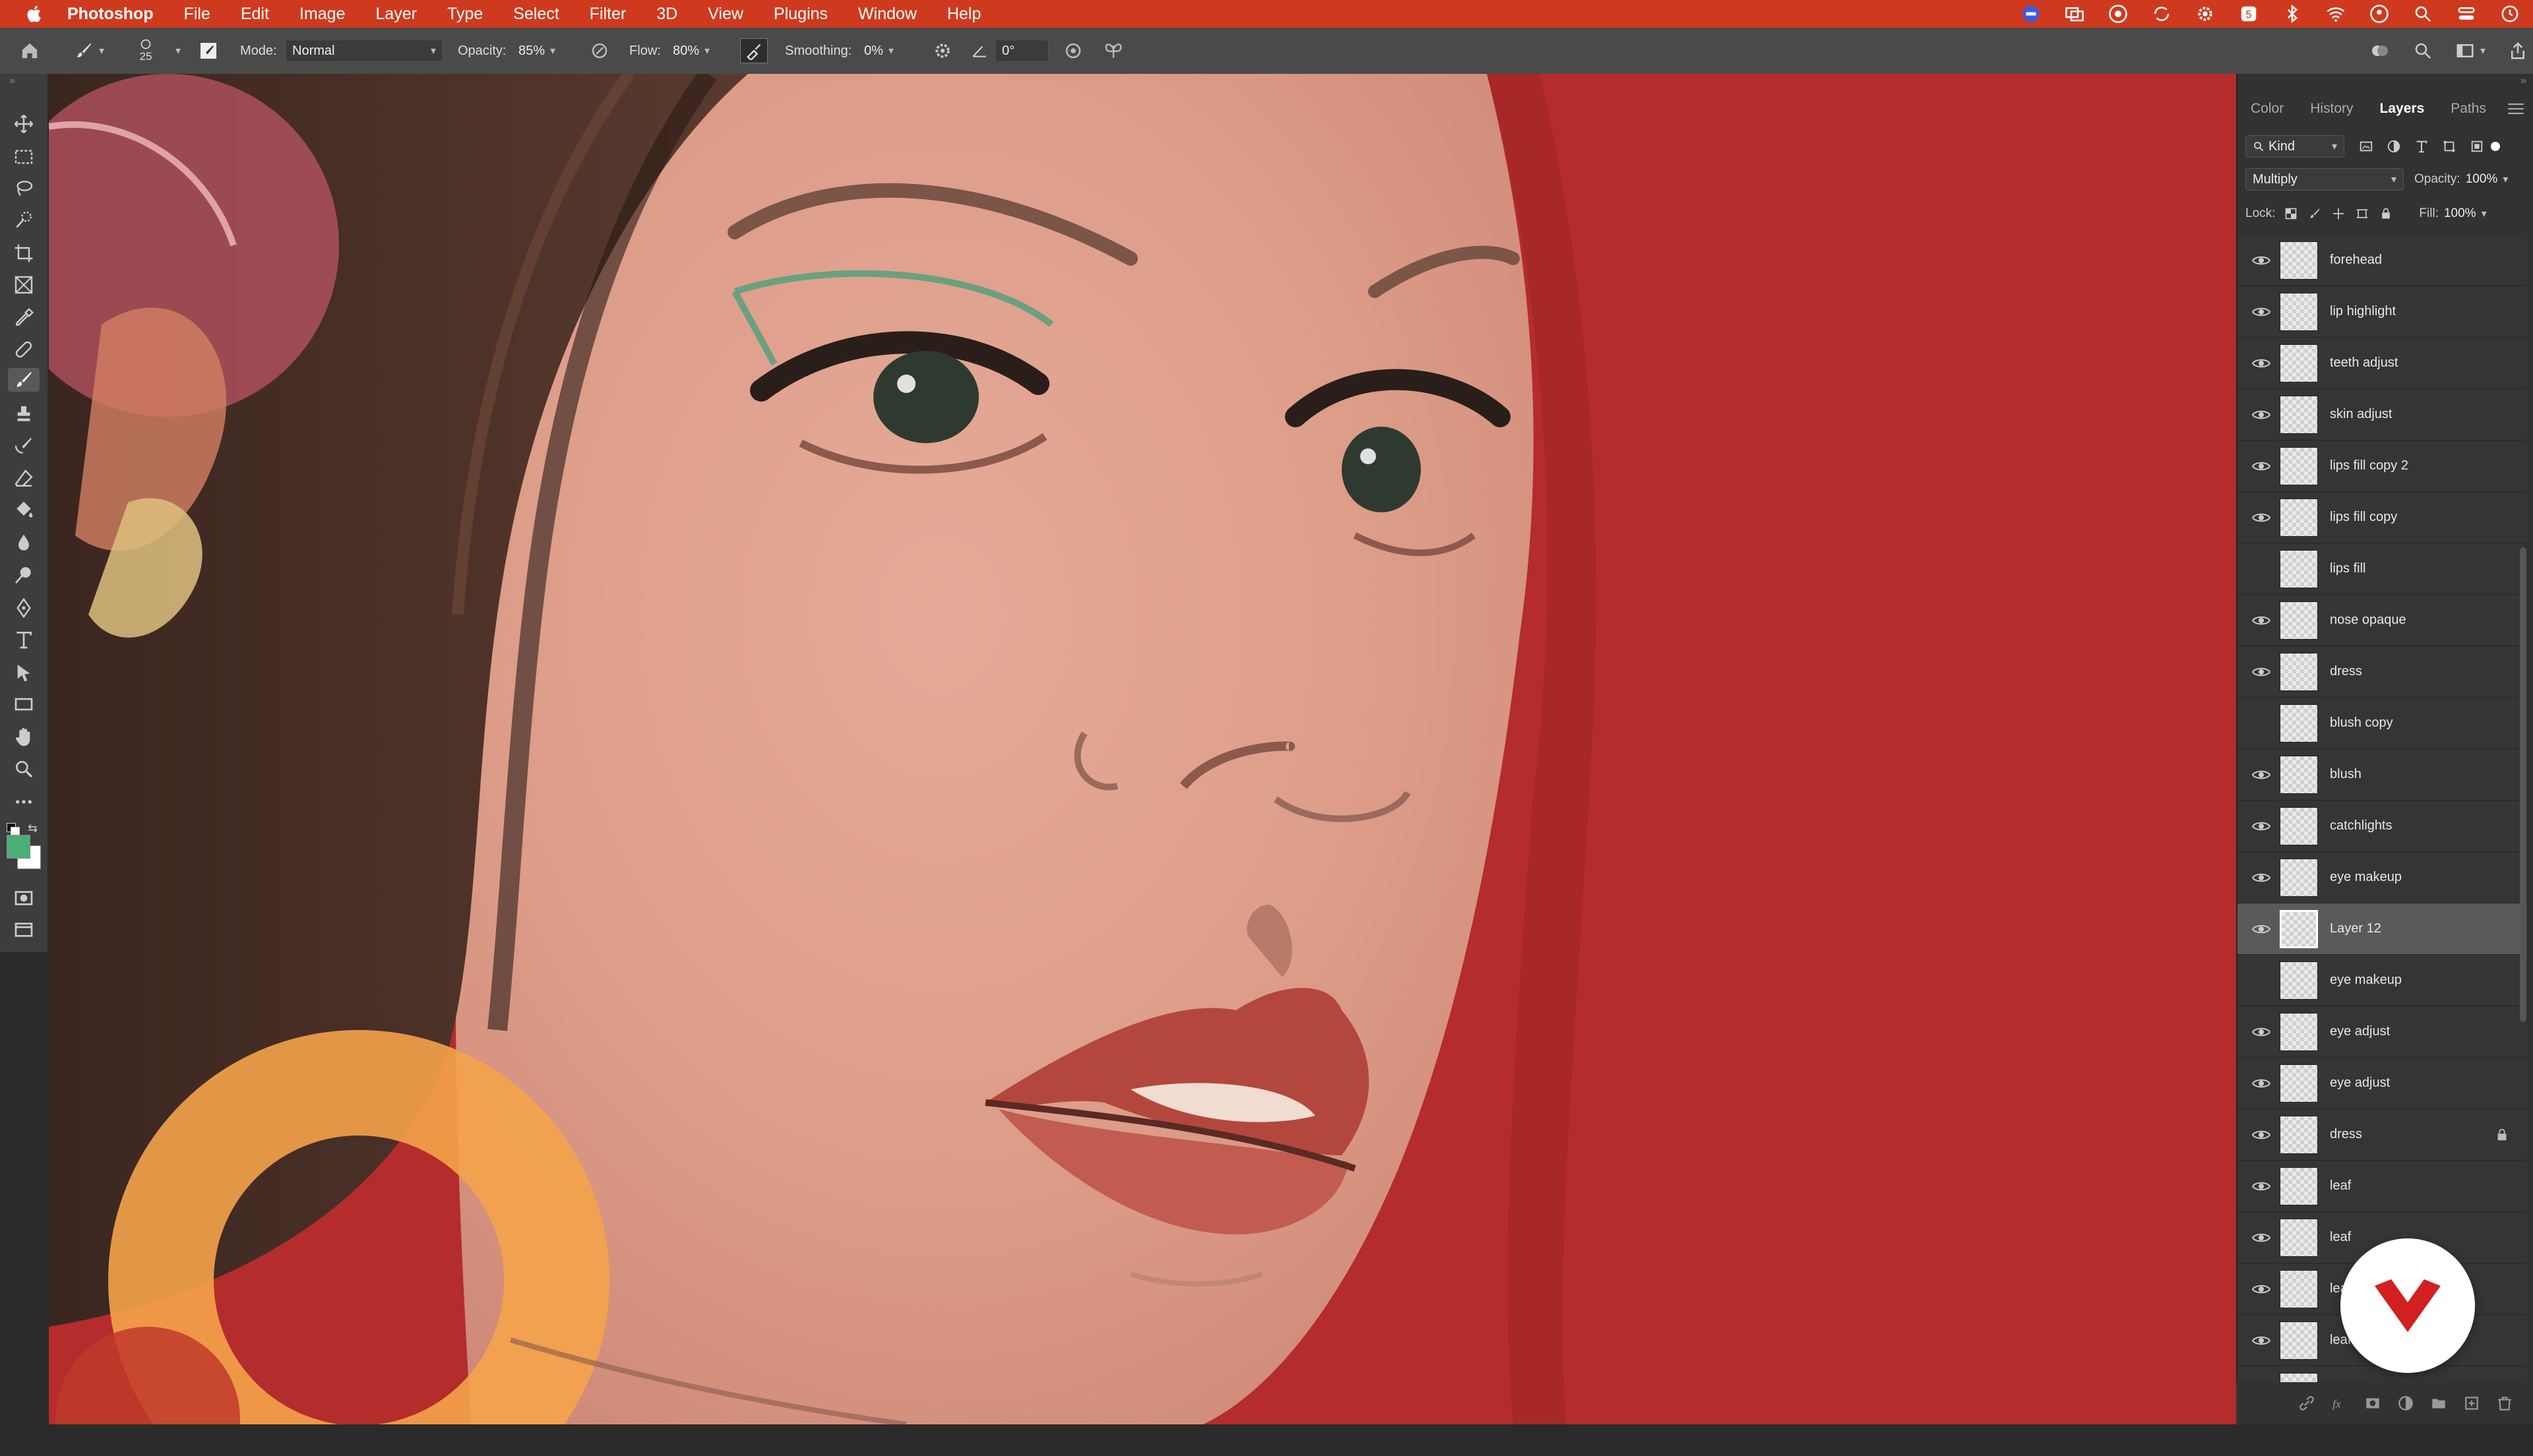  I want to click on blur-tool, so click(24, 543).